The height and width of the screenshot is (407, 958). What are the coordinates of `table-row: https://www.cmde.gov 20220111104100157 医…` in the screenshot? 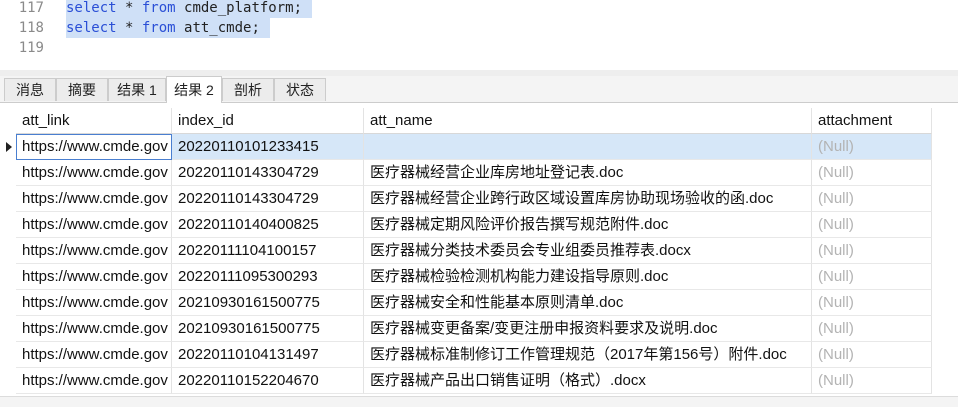 It's located at (466, 251).